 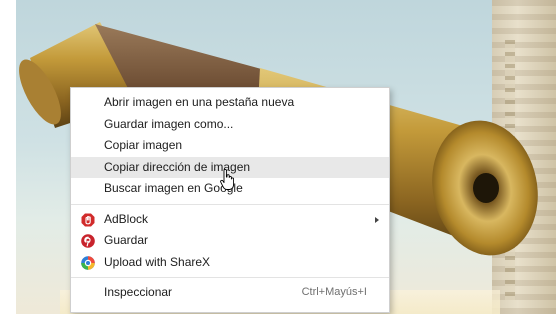 I want to click on menu-item-label: Abrir imagen en una pestaña nueva, so click(x=199, y=102).